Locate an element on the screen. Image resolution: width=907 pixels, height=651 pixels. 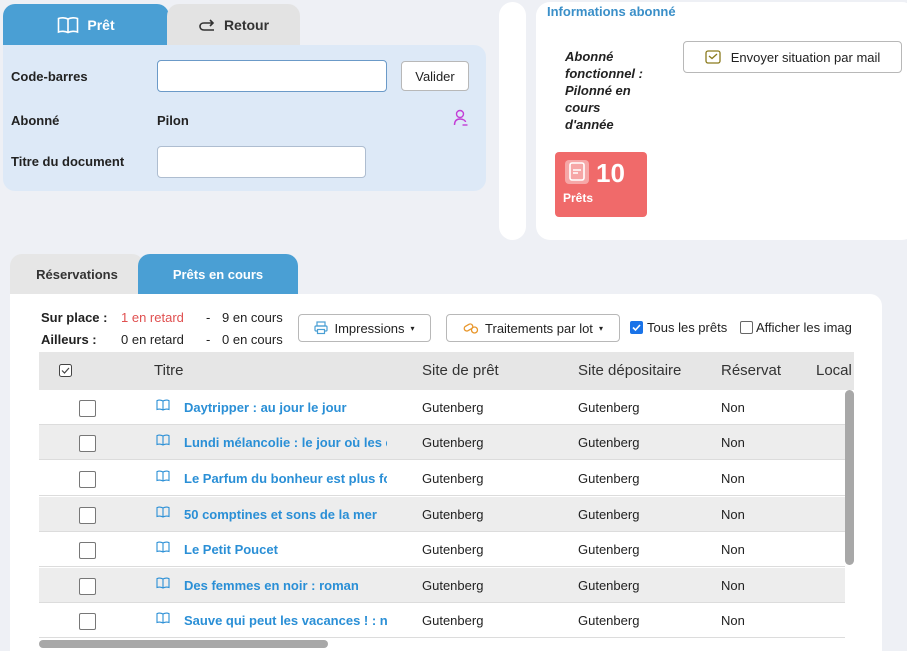
loan-document-icon is located at coordinates (577, 172).